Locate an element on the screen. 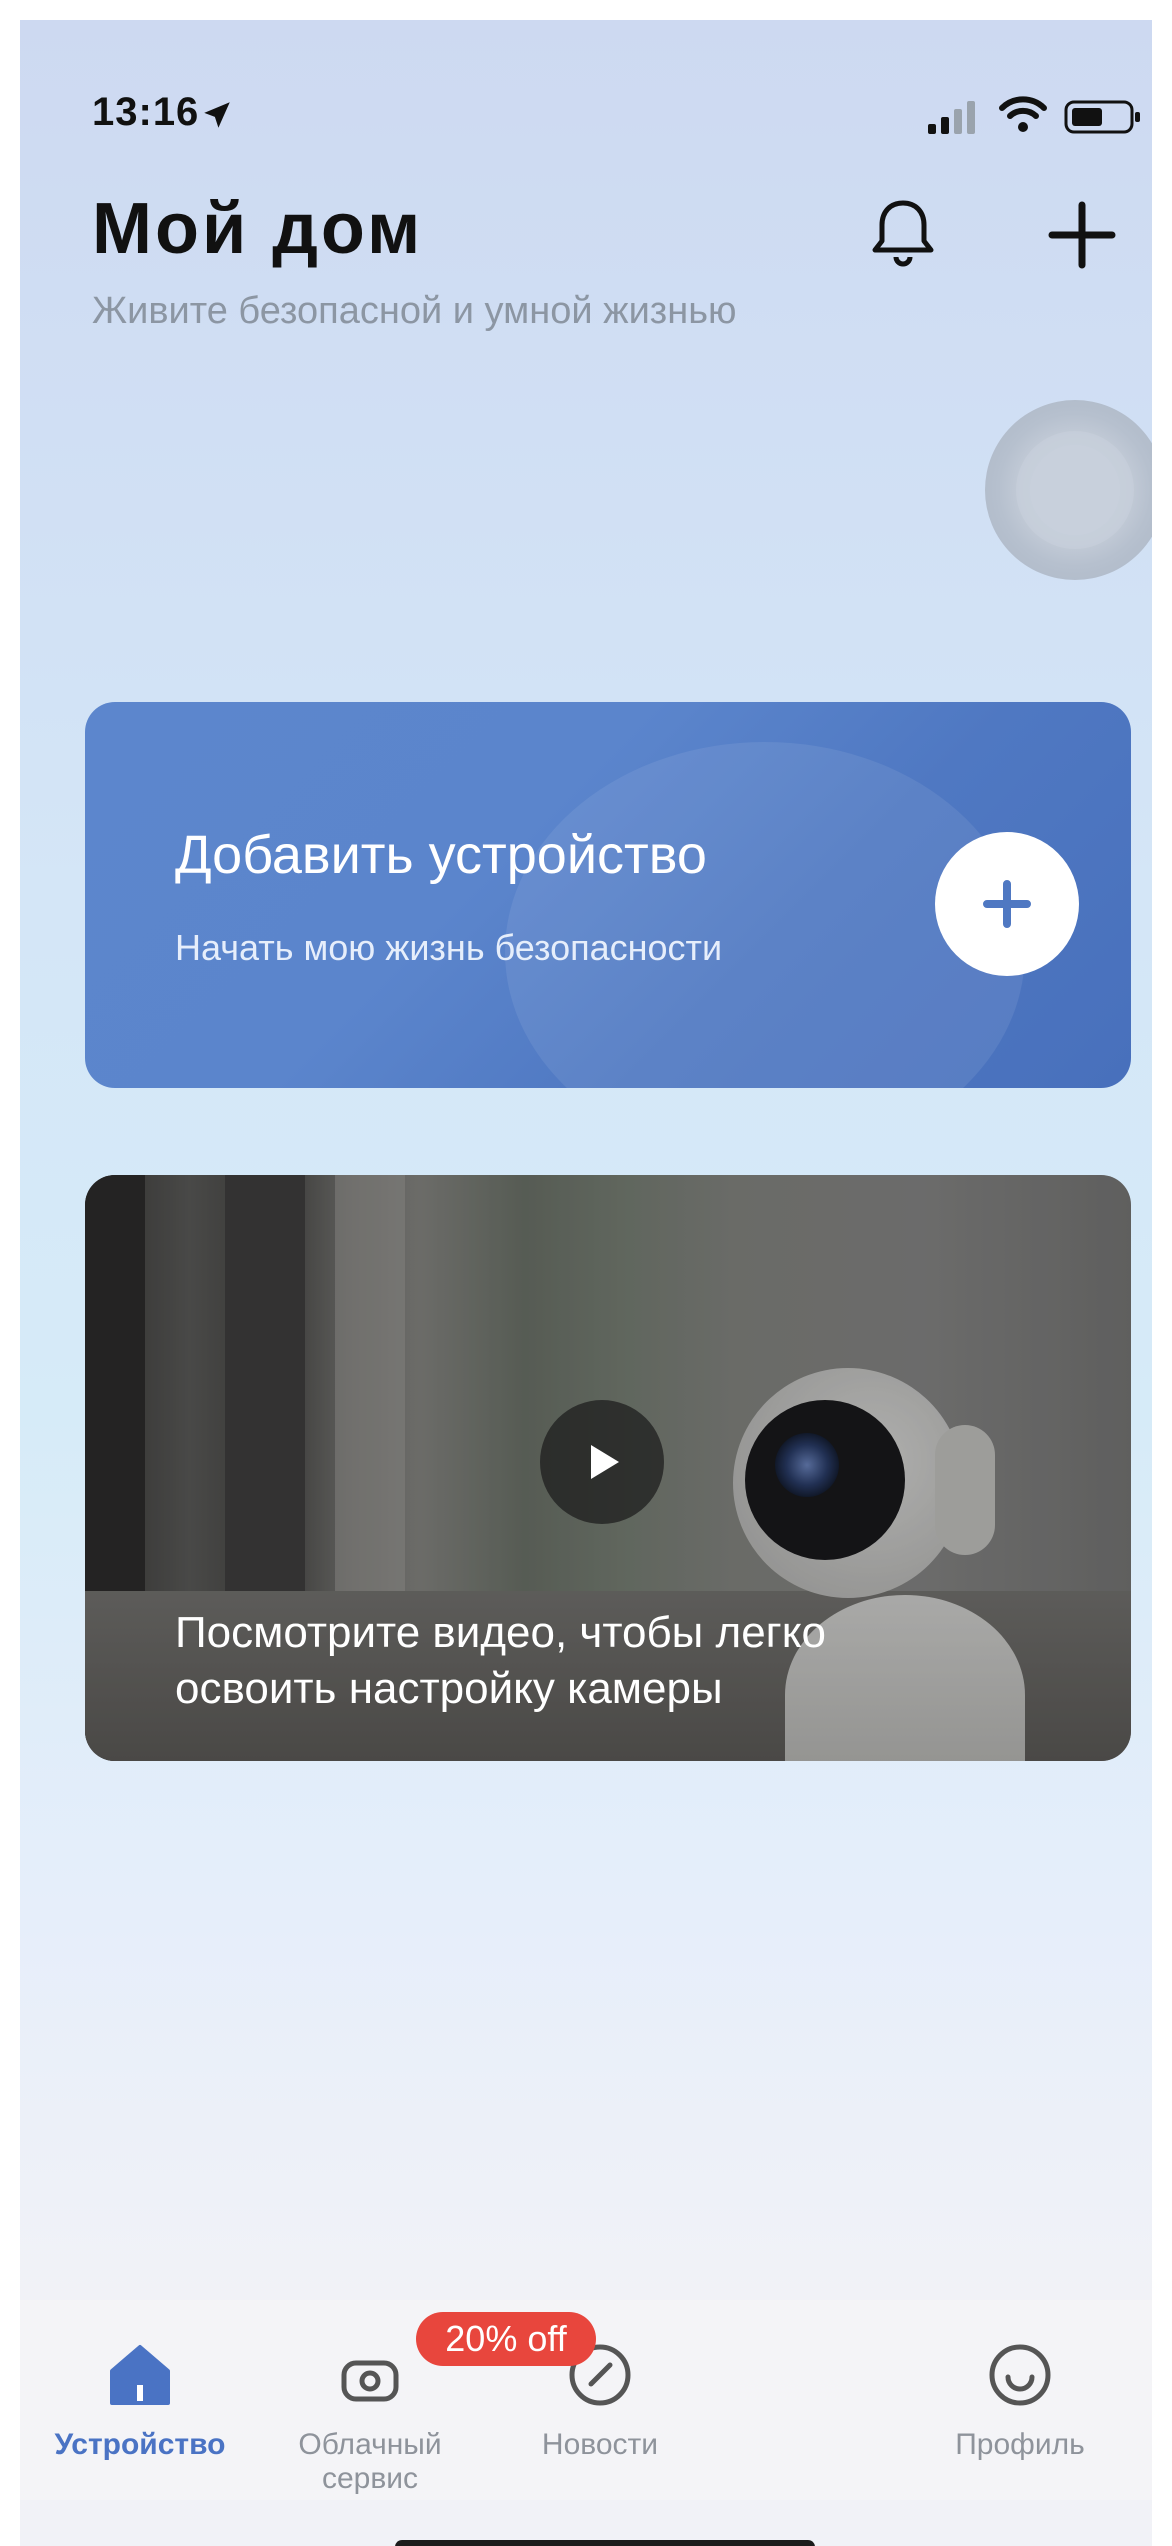 The width and height of the screenshot is (1172, 2546). smile-icon is located at coordinates (1020, 2375).